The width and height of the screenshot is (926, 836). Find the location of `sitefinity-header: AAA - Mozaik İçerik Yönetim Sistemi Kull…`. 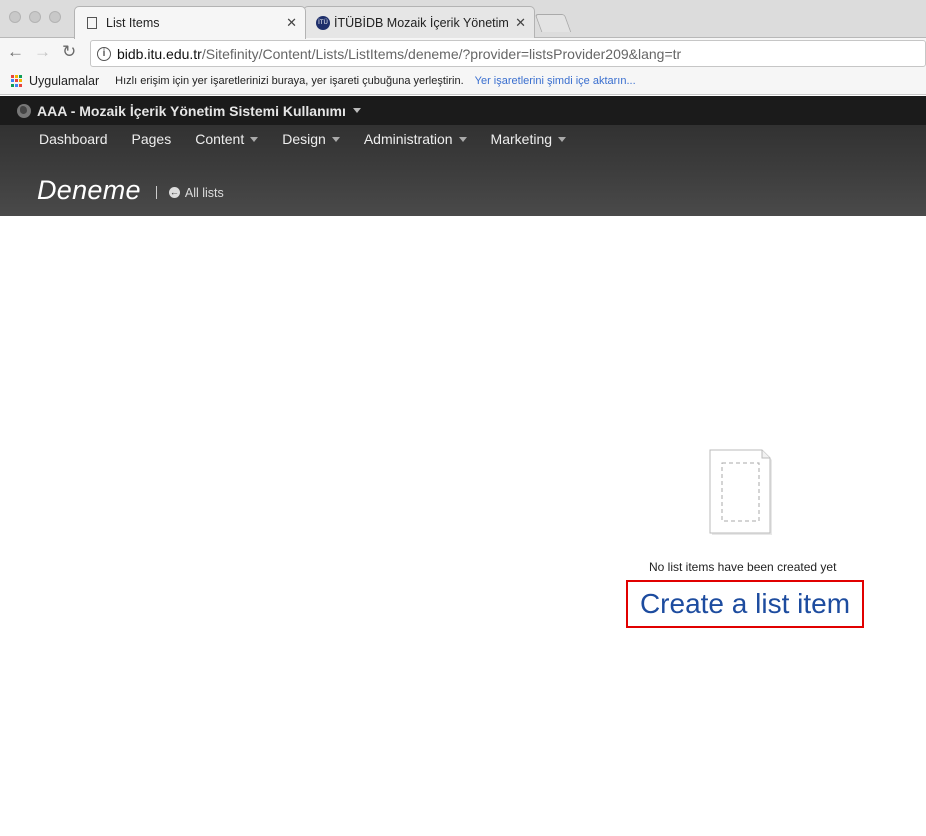

sitefinity-header: AAA - Mozaik İçerik Yönetim Sistemi Kull… is located at coordinates (463, 156).